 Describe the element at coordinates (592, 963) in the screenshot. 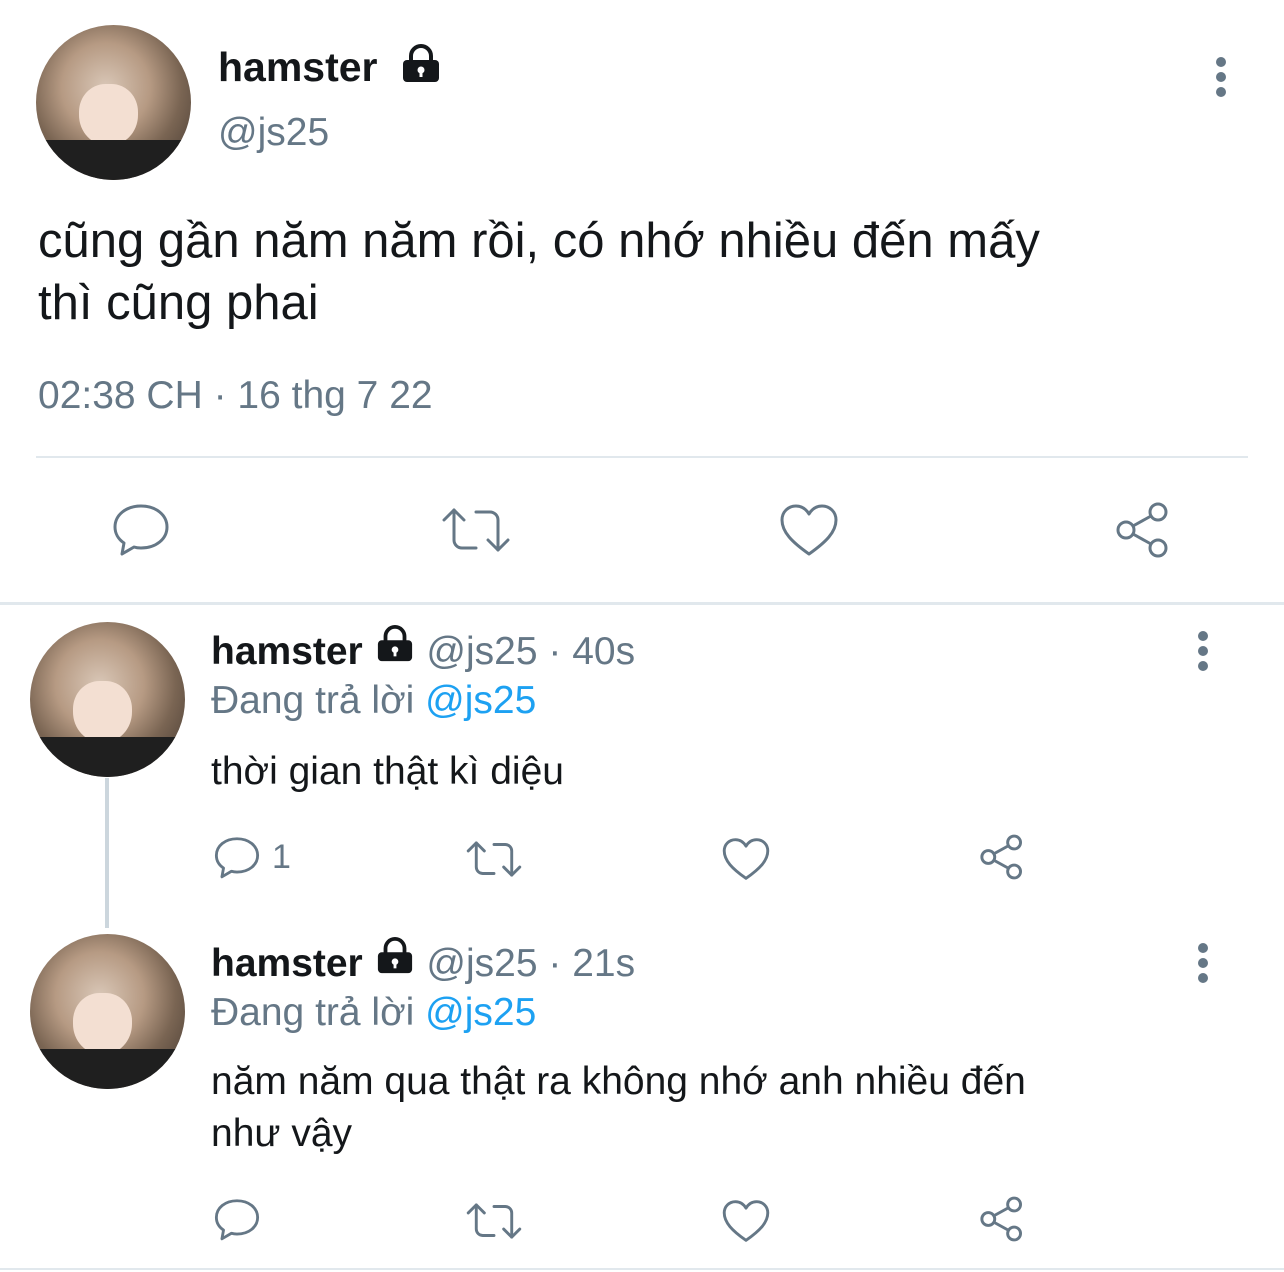

I see `reply-time: · 21s` at that location.